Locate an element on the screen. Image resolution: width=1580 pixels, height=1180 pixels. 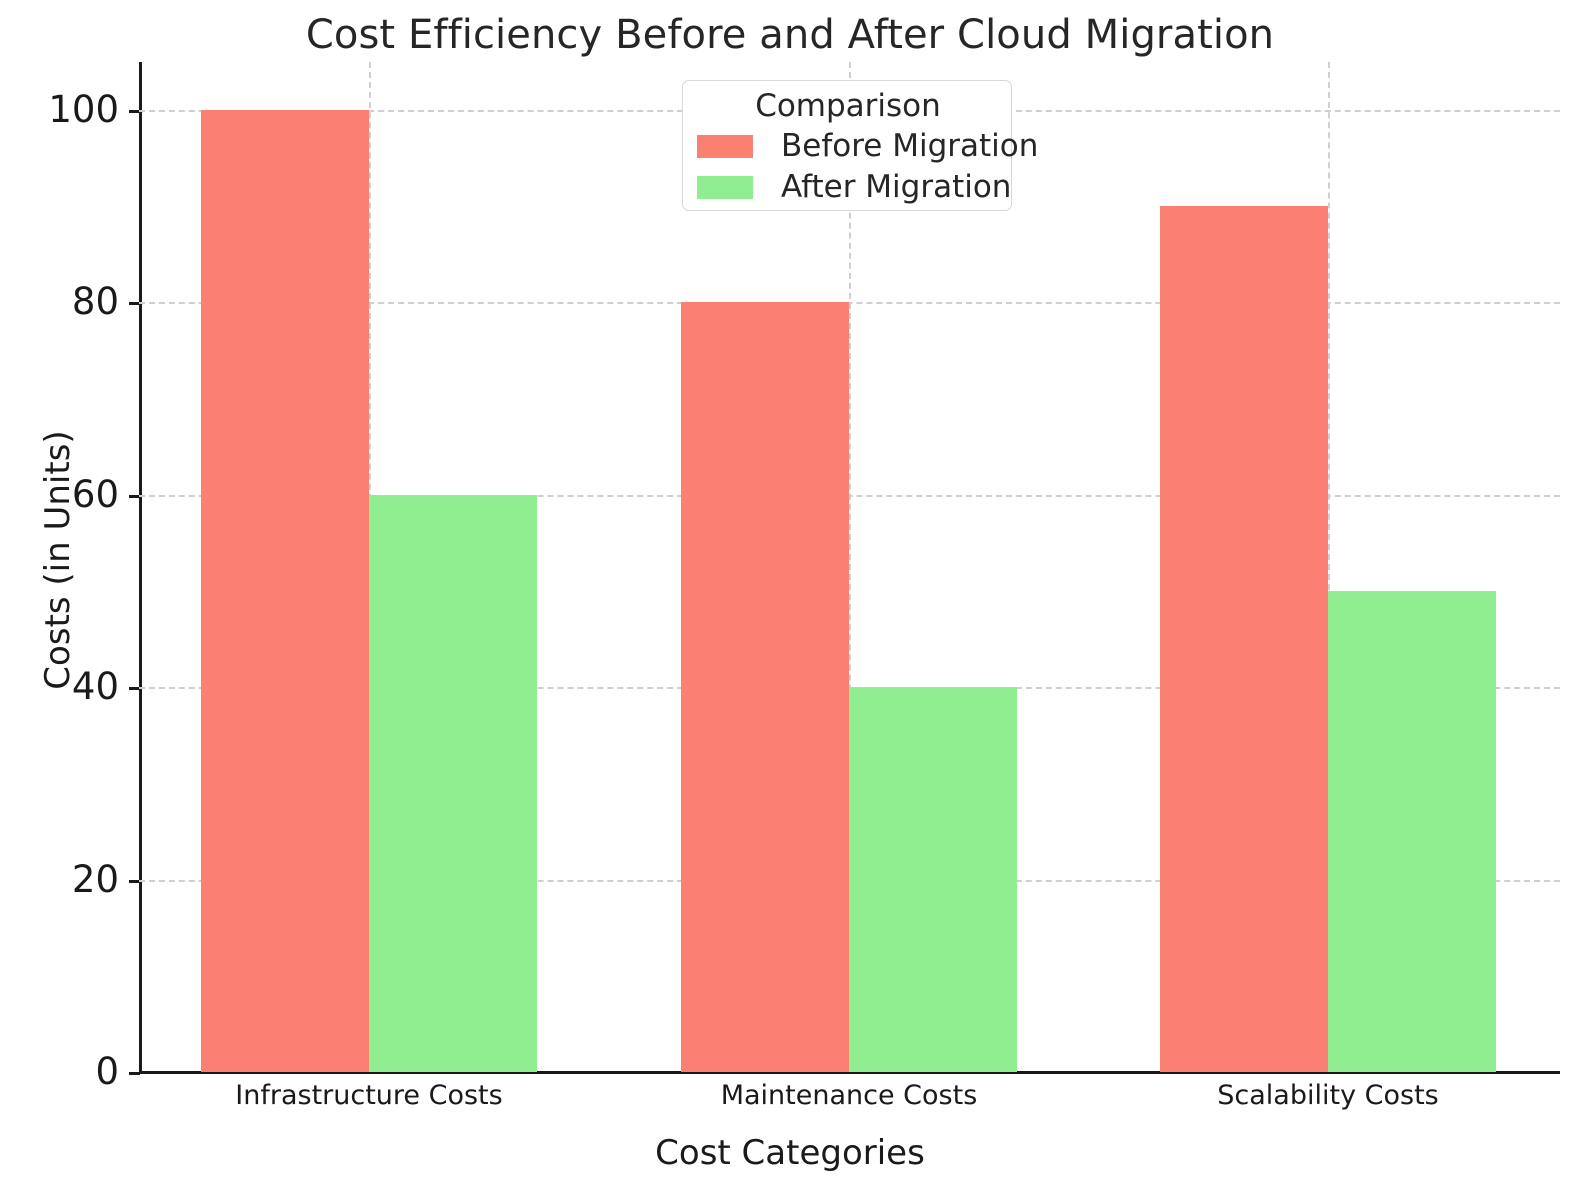
legend-label: After Migration is located at coordinates (896, 187).